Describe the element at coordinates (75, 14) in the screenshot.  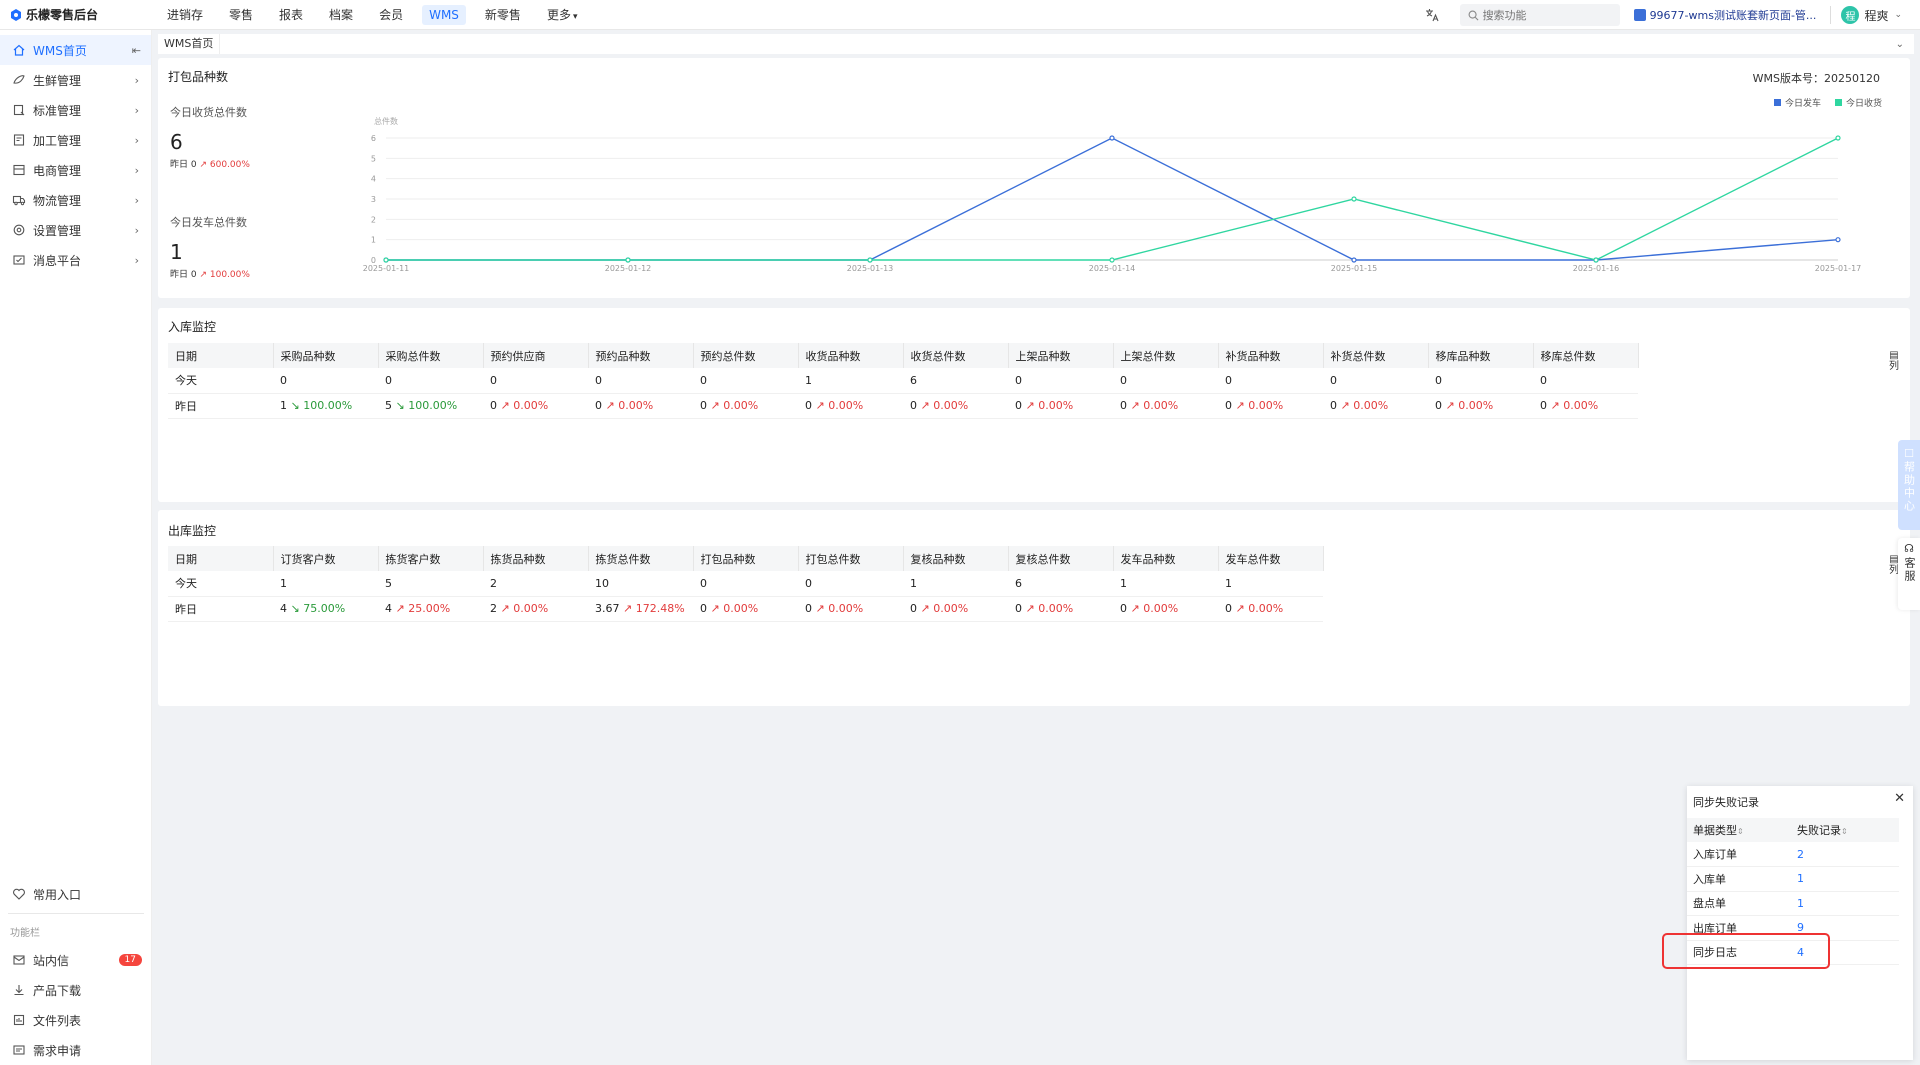
I see `app-logo: 乐檬零售后台` at that location.